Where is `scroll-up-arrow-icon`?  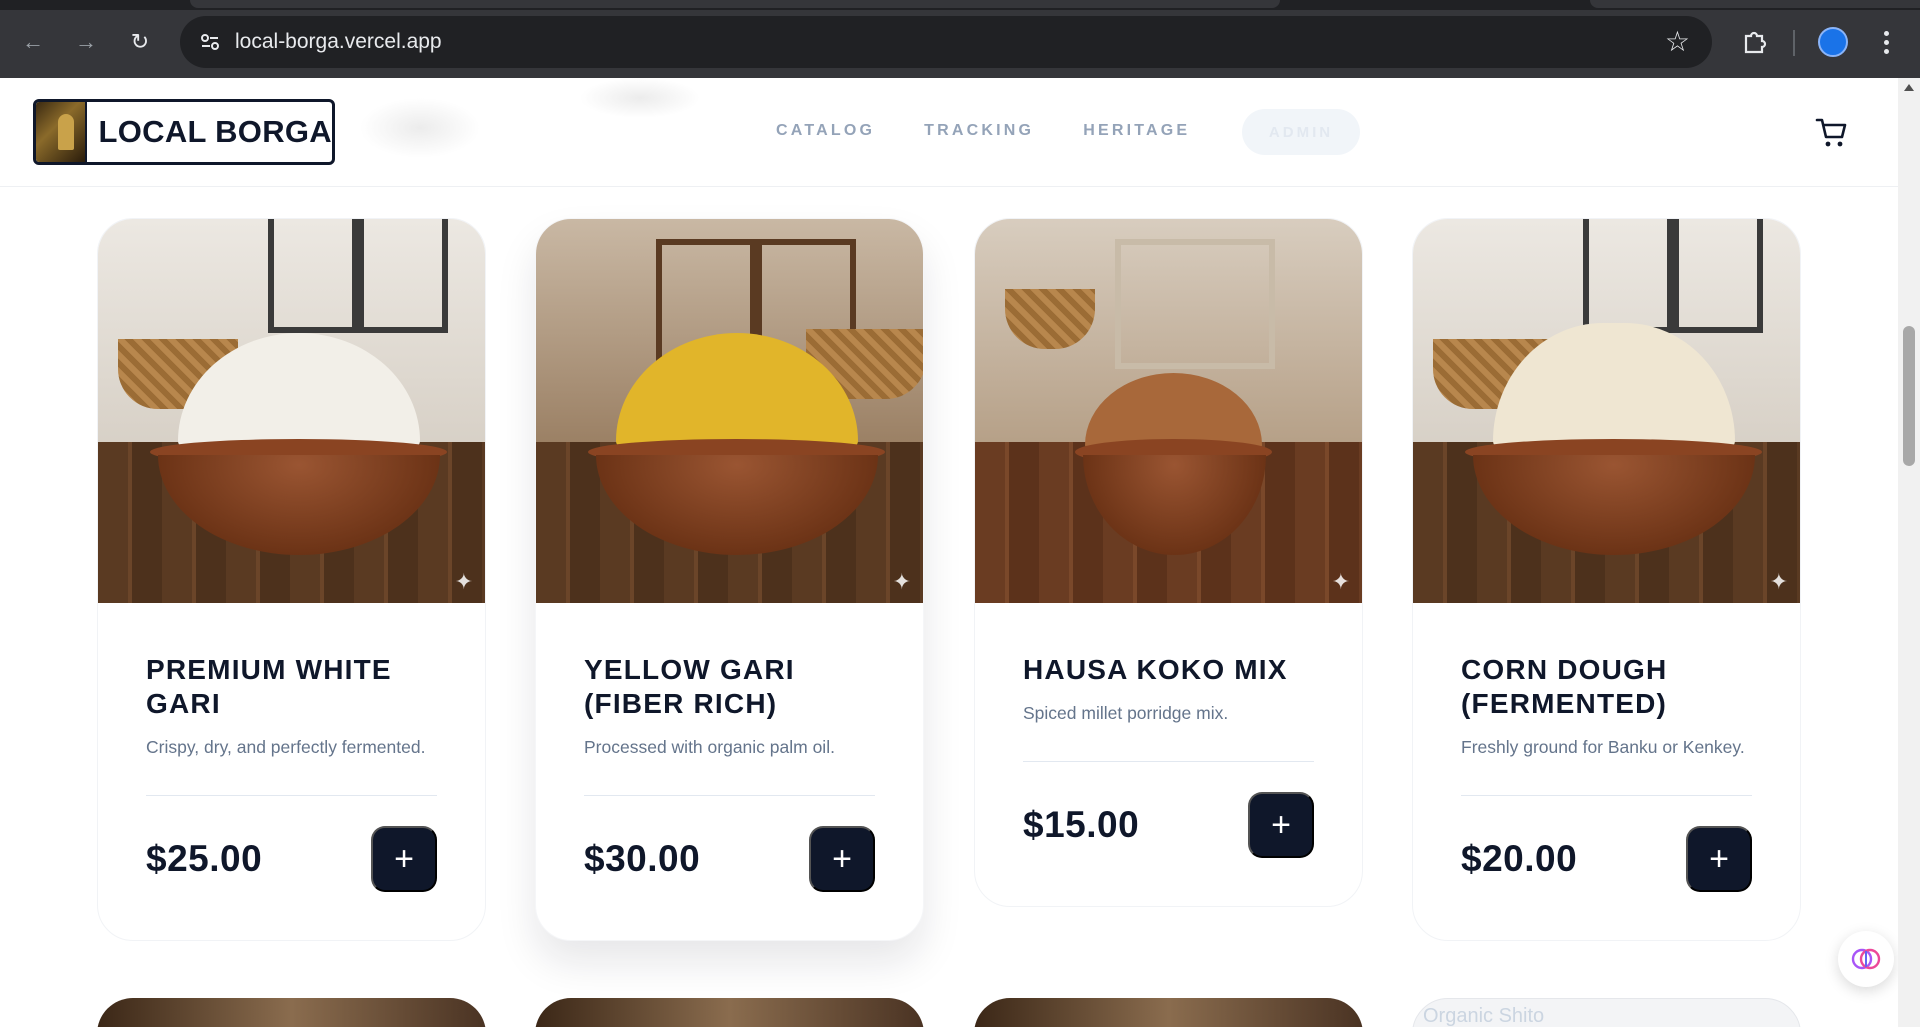
scroll-up-arrow-icon is located at coordinates (1909, 87).